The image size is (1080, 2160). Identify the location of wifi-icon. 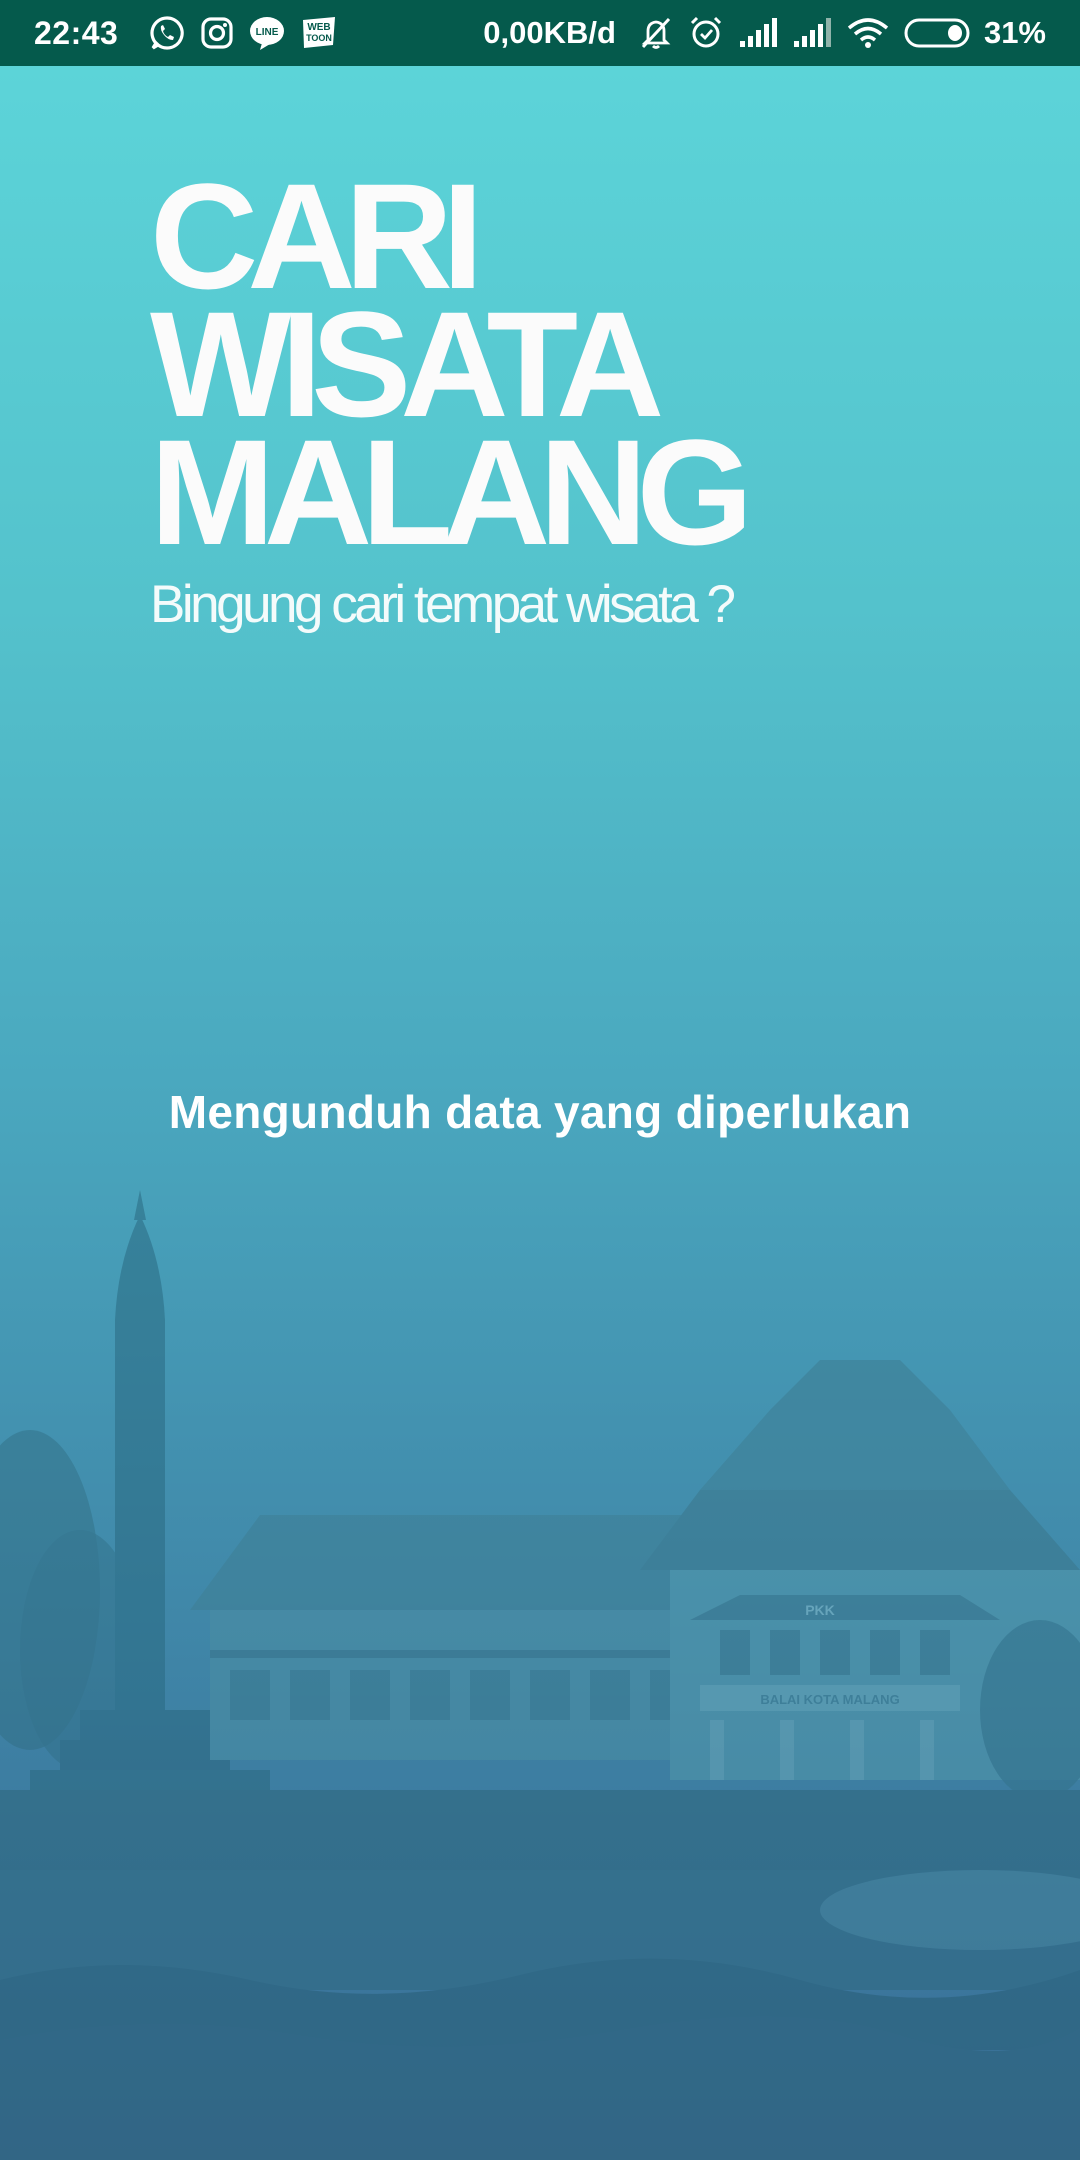
(868, 33).